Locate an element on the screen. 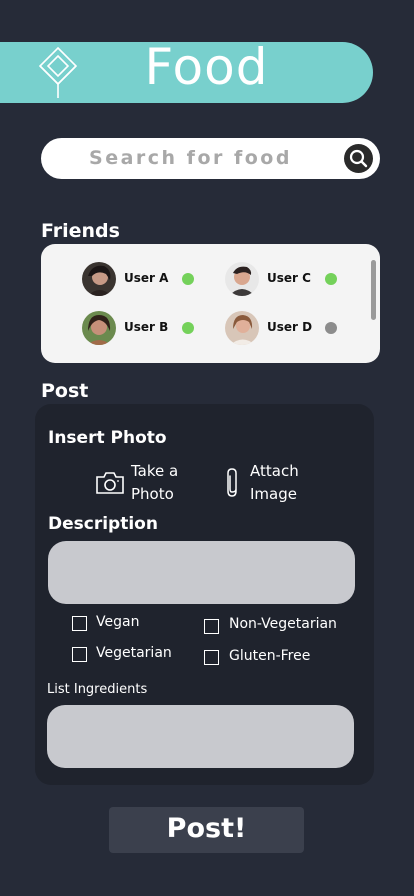 Image resolution: width=414 pixels, height=896 pixels. camera-icon is located at coordinates (110, 483).